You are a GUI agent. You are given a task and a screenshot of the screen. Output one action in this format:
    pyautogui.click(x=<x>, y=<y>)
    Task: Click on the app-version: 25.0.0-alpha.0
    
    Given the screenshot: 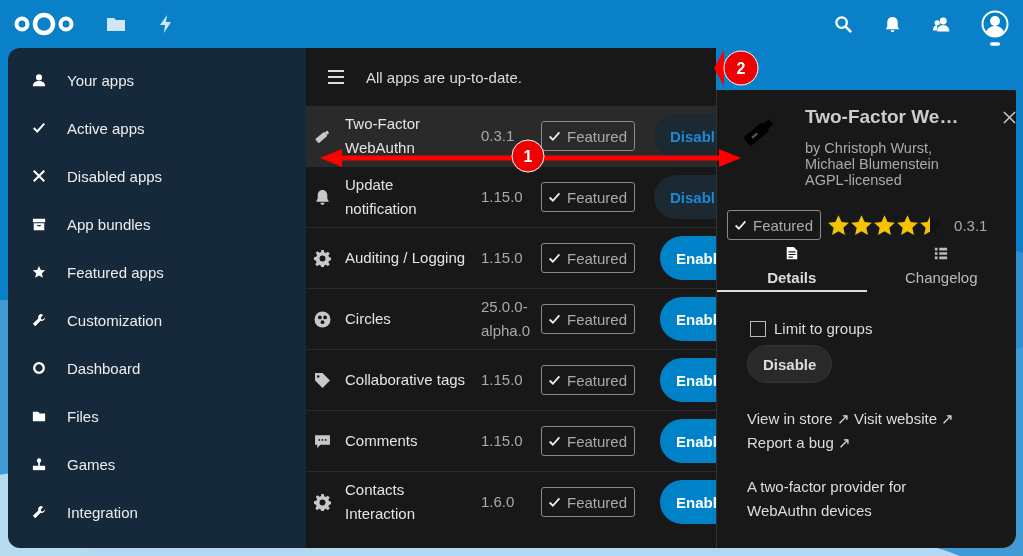 What is the action you would take?
    pyautogui.click(x=506, y=319)
    